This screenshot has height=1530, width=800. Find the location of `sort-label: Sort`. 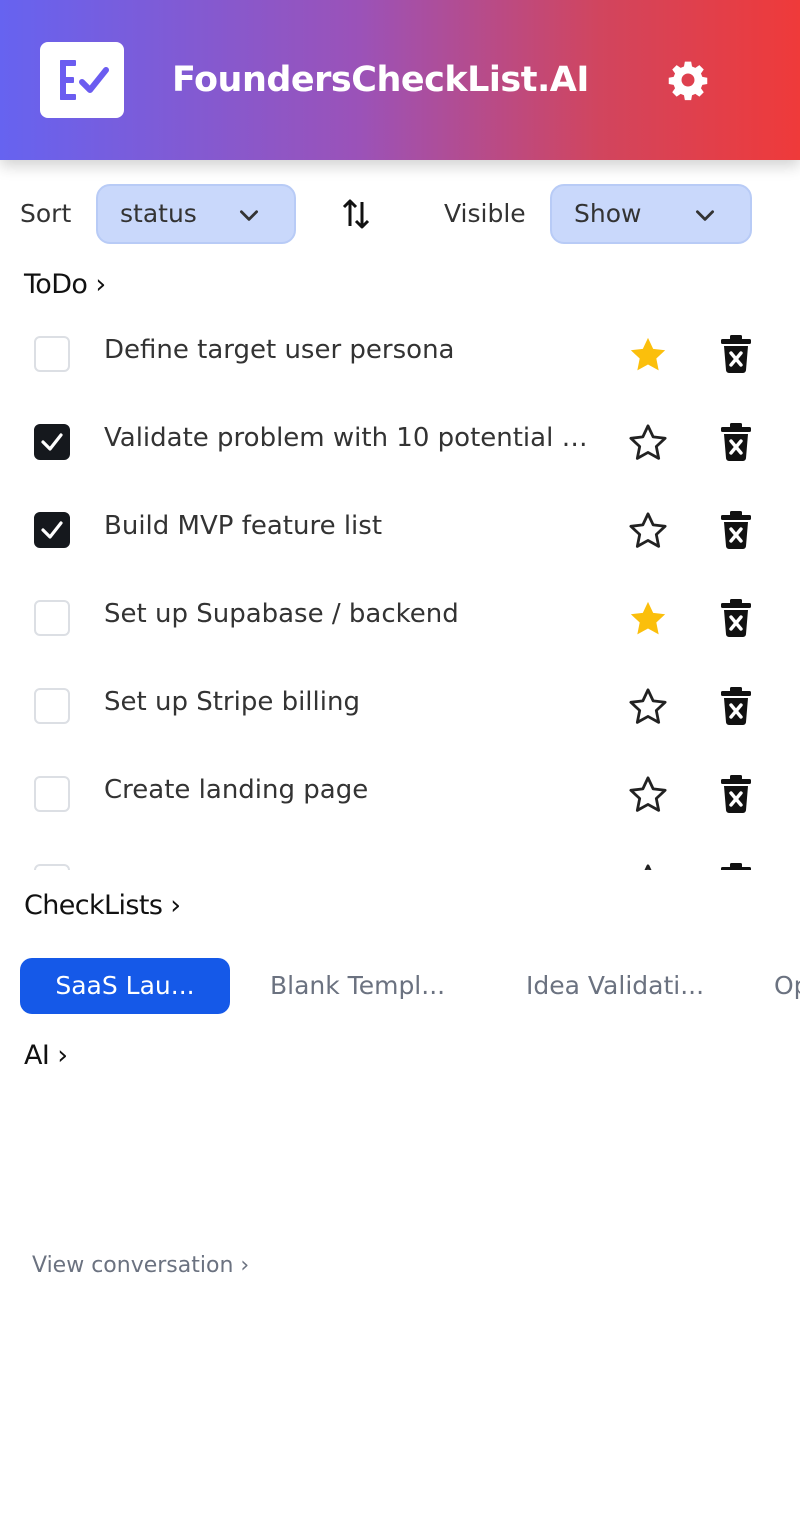

sort-label: Sort is located at coordinates (46, 213).